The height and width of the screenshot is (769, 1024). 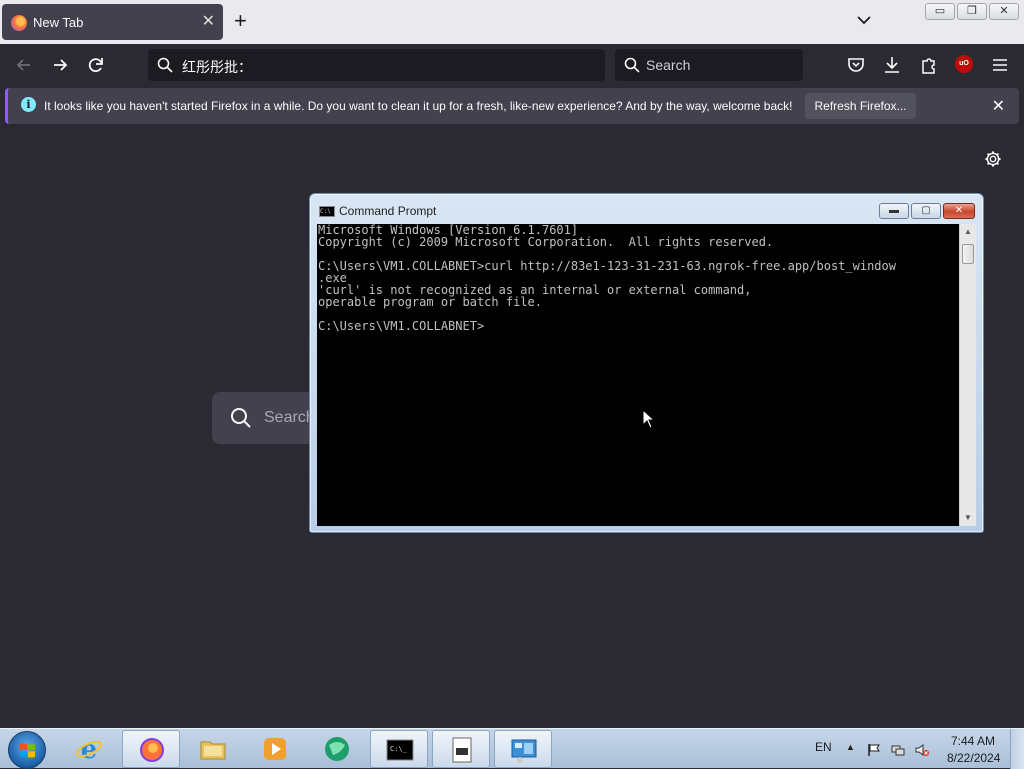 I want to click on tab-close-button: ✕, so click(x=208, y=21).